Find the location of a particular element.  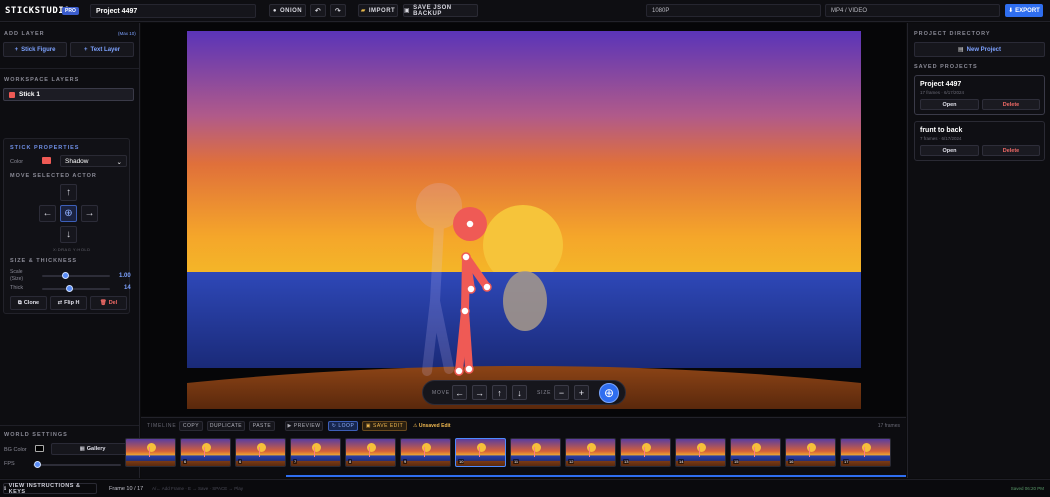

stage-move-up-button: ↑ is located at coordinates (499, 392).